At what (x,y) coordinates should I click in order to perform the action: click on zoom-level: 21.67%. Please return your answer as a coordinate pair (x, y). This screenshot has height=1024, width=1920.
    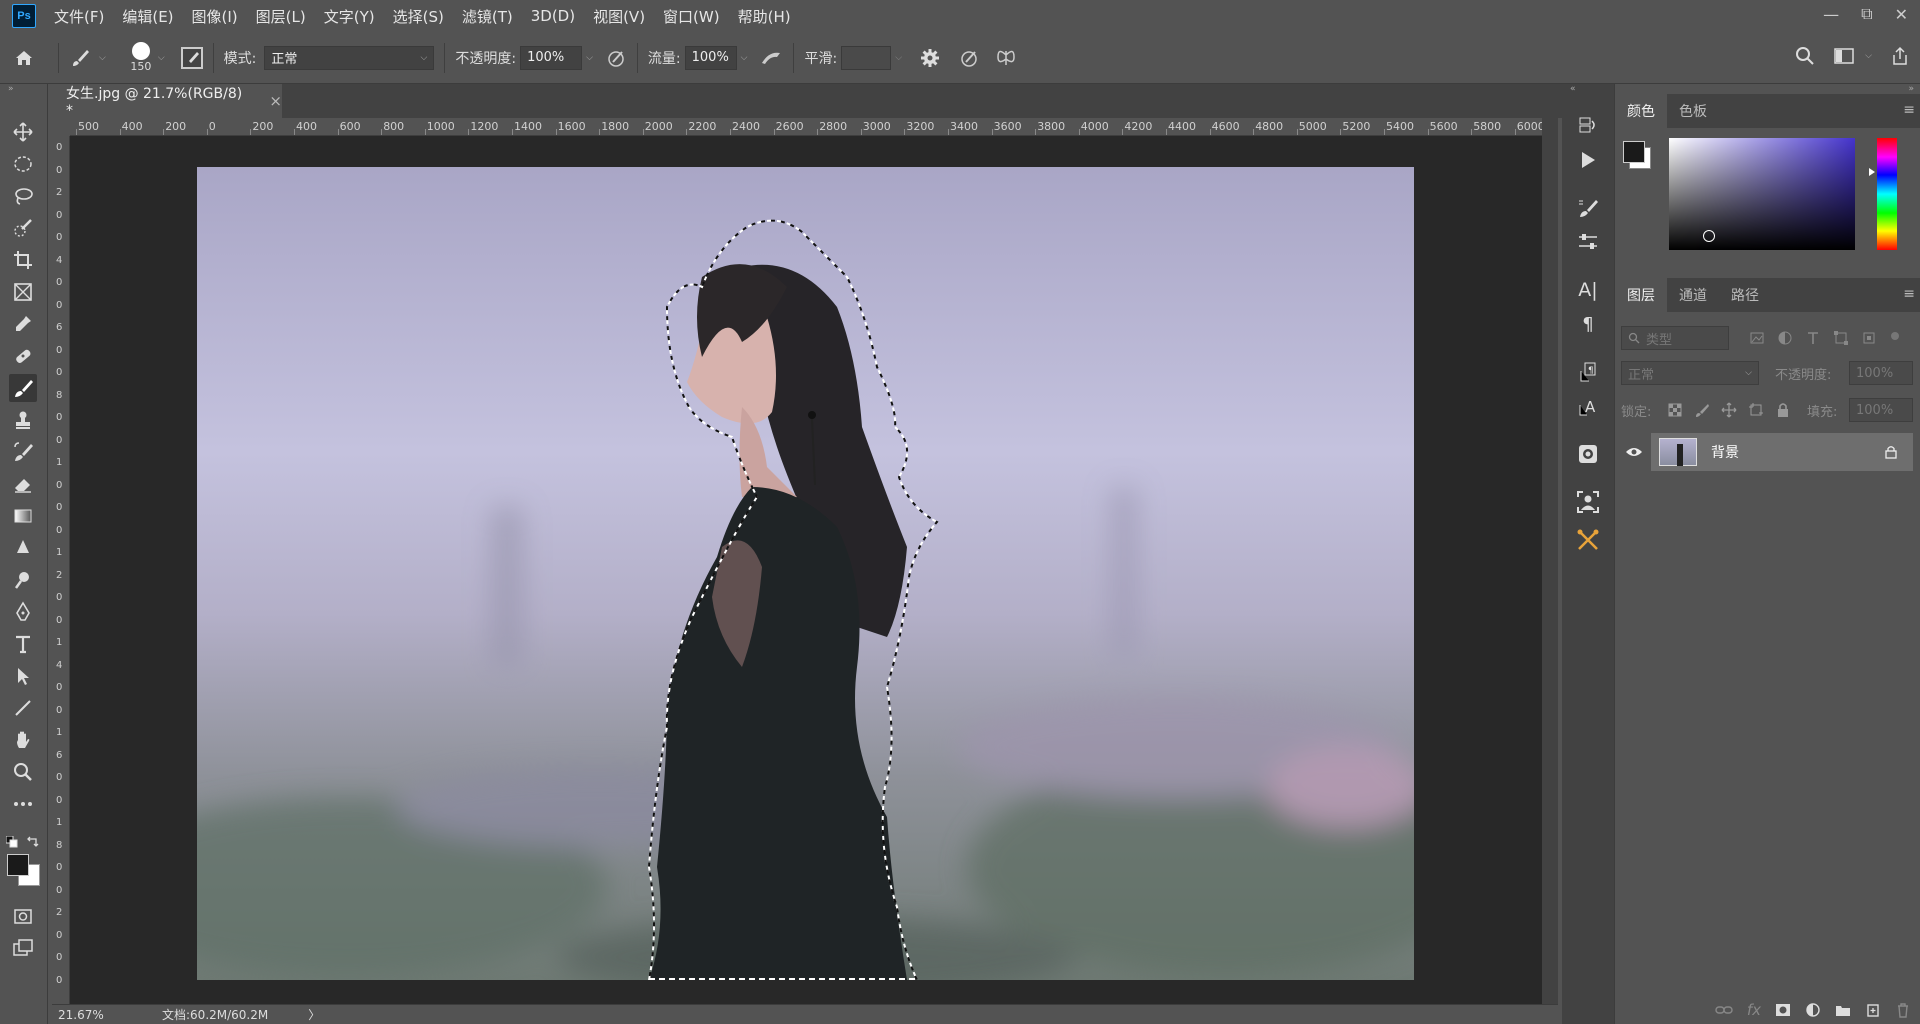
    Looking at the image, I should click on (103, 1015).